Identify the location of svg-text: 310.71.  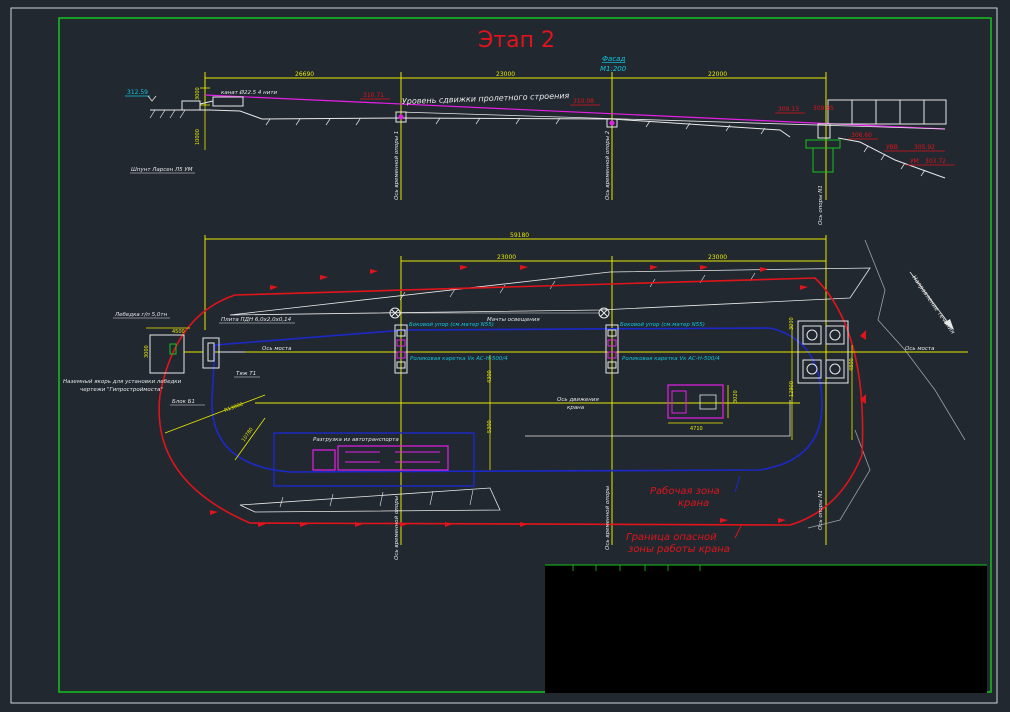
(373, 95).